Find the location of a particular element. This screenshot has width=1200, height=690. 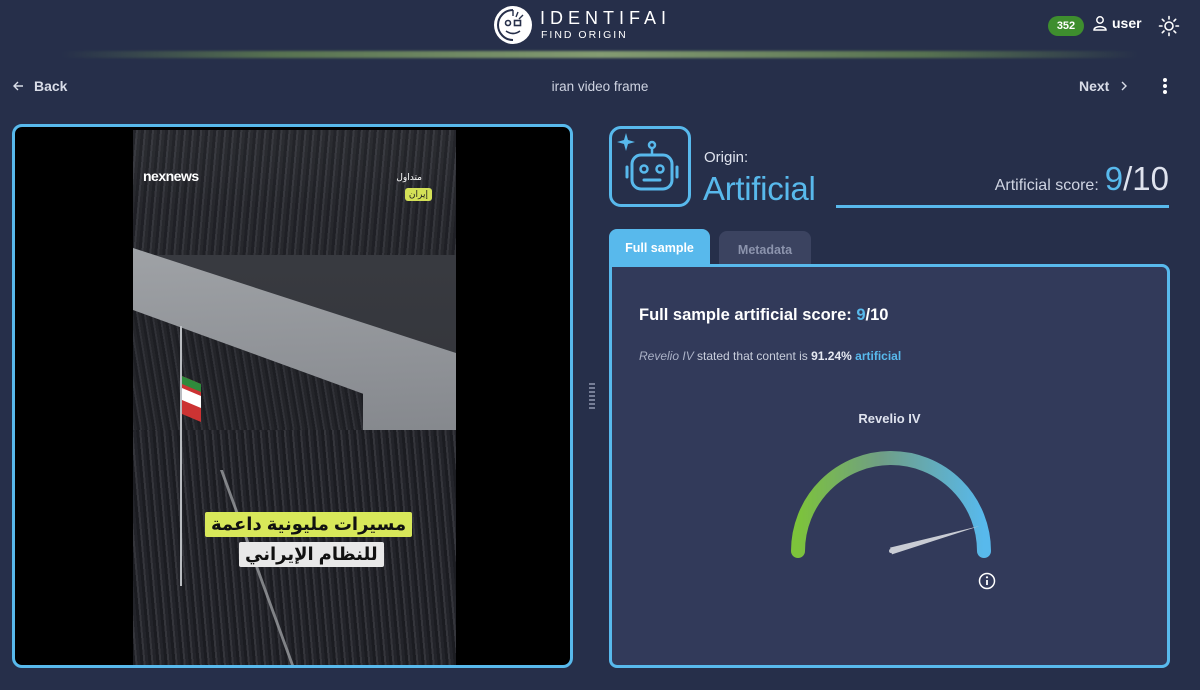

info-icon is located at coordinates (987, 581).